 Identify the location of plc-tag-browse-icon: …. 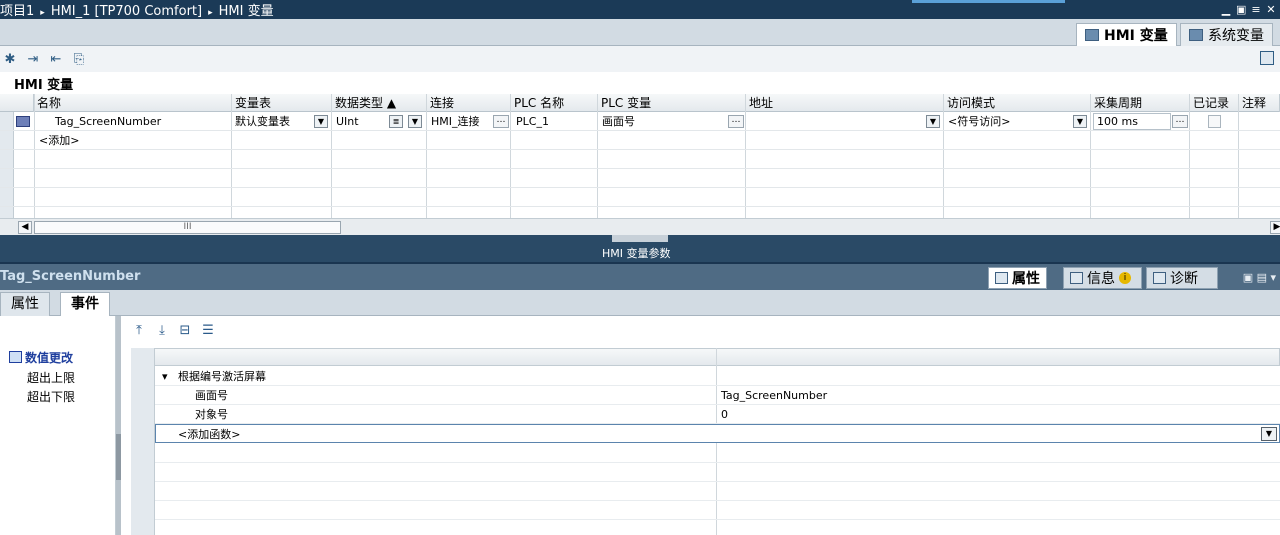
(736, 121).